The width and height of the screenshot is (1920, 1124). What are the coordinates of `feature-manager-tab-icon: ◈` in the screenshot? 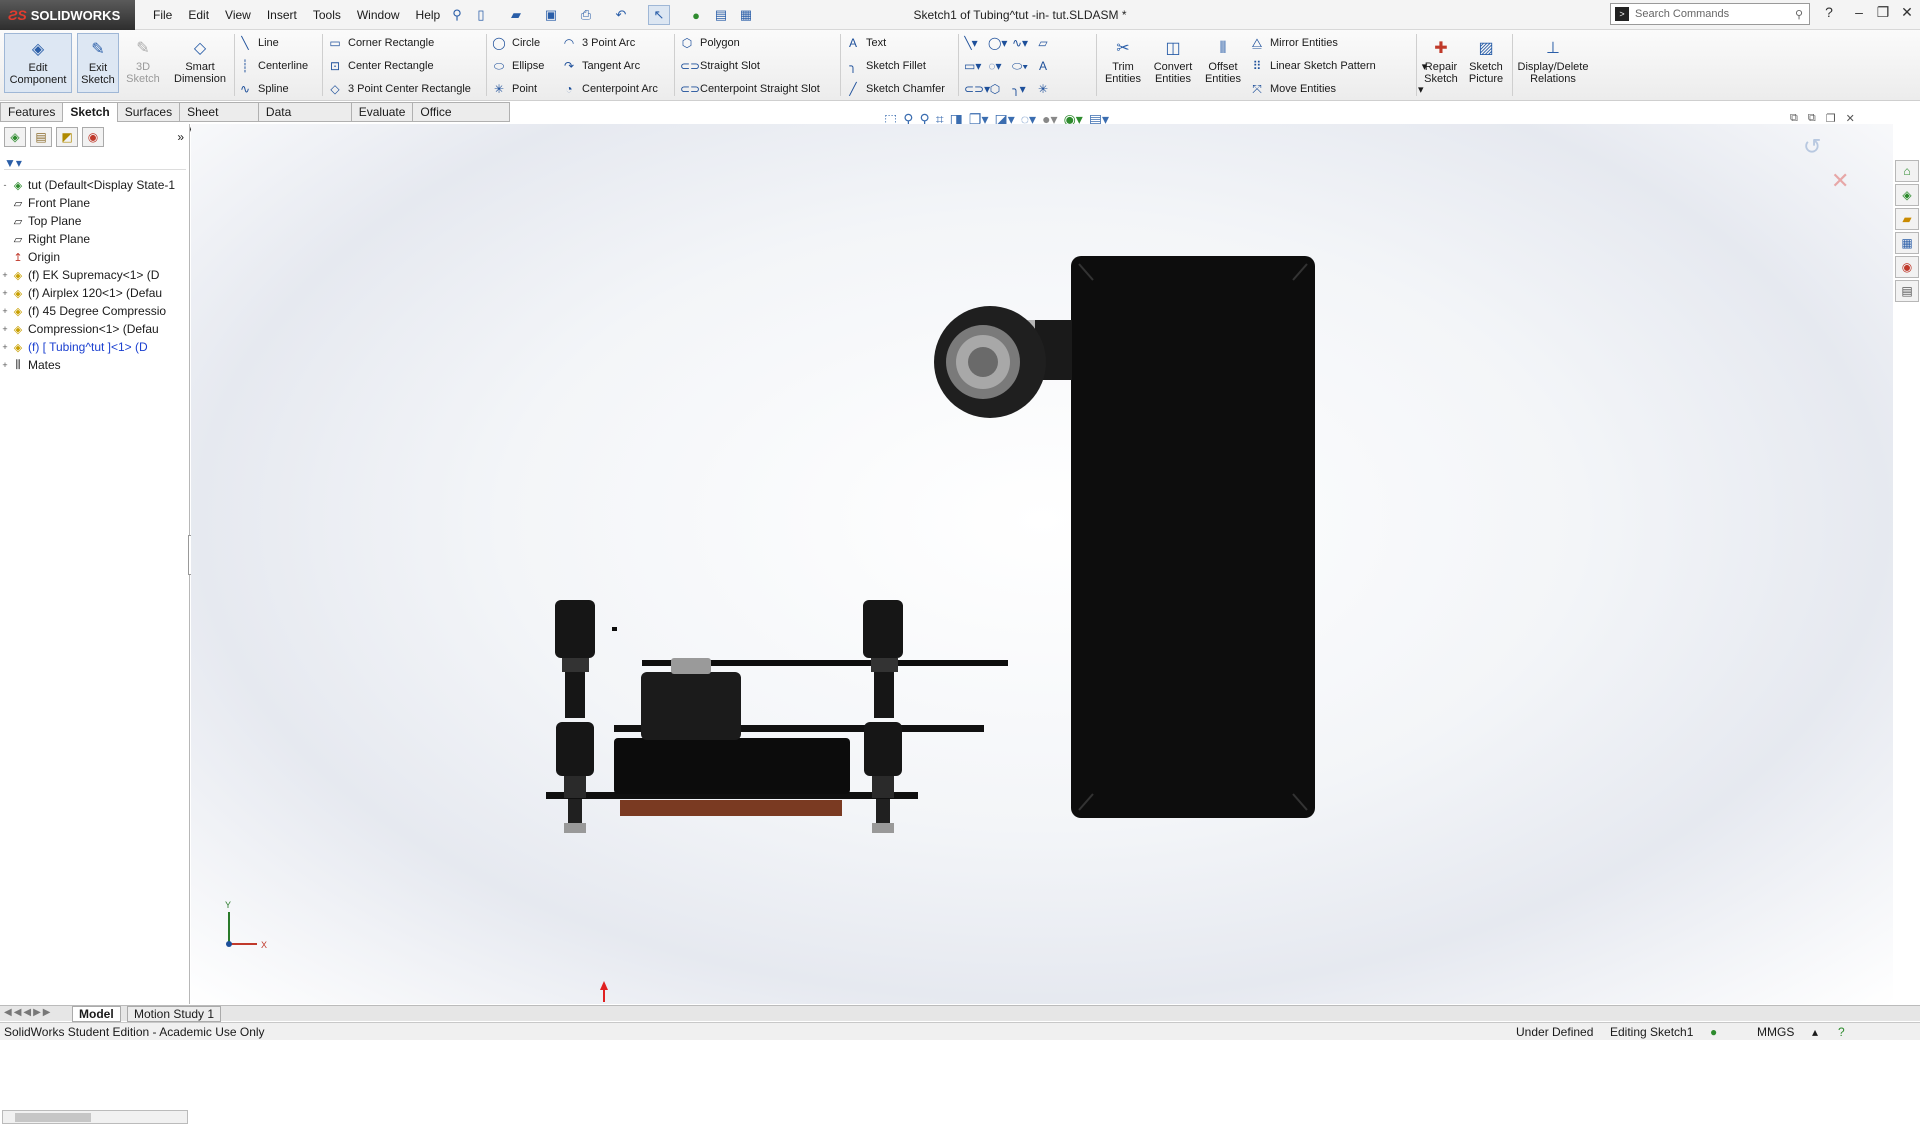 It's located at (15, 137).